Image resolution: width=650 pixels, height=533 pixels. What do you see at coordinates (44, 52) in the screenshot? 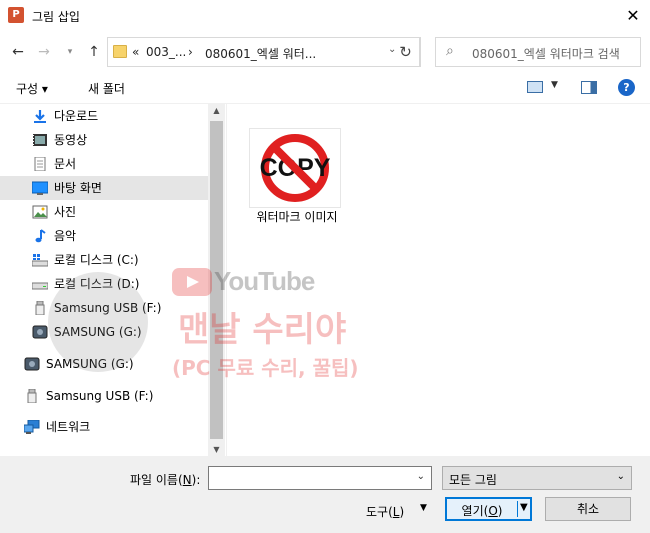
I see `forward-arrow-icon: →` at bounding box center [44, 52].